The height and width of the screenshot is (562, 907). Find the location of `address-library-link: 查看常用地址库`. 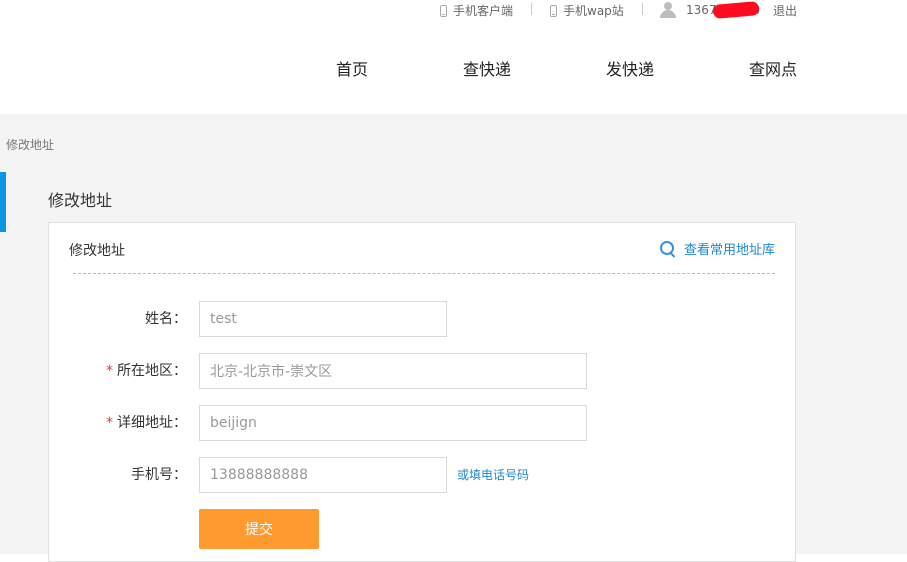

address-library-link: 查看常用地址库 is located at coordinates (717, 248).